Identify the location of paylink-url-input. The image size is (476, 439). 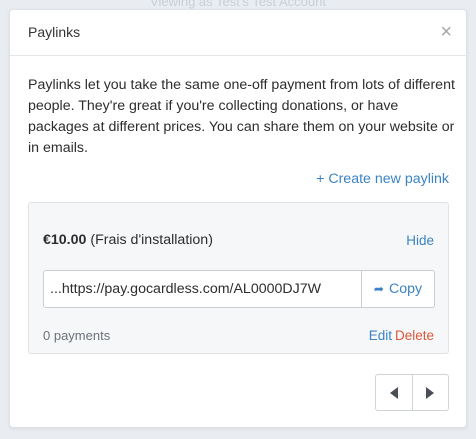
(202, 289).